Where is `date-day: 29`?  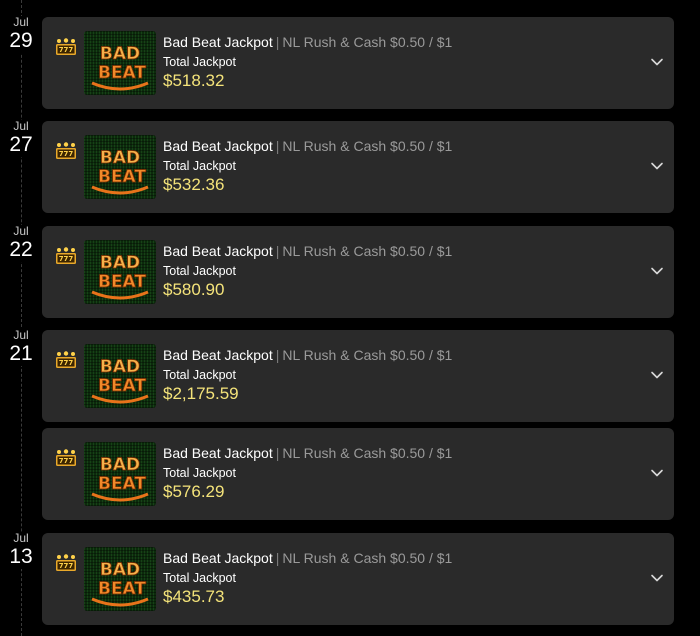 date-day: 29 is located at coordinates (21, 40).